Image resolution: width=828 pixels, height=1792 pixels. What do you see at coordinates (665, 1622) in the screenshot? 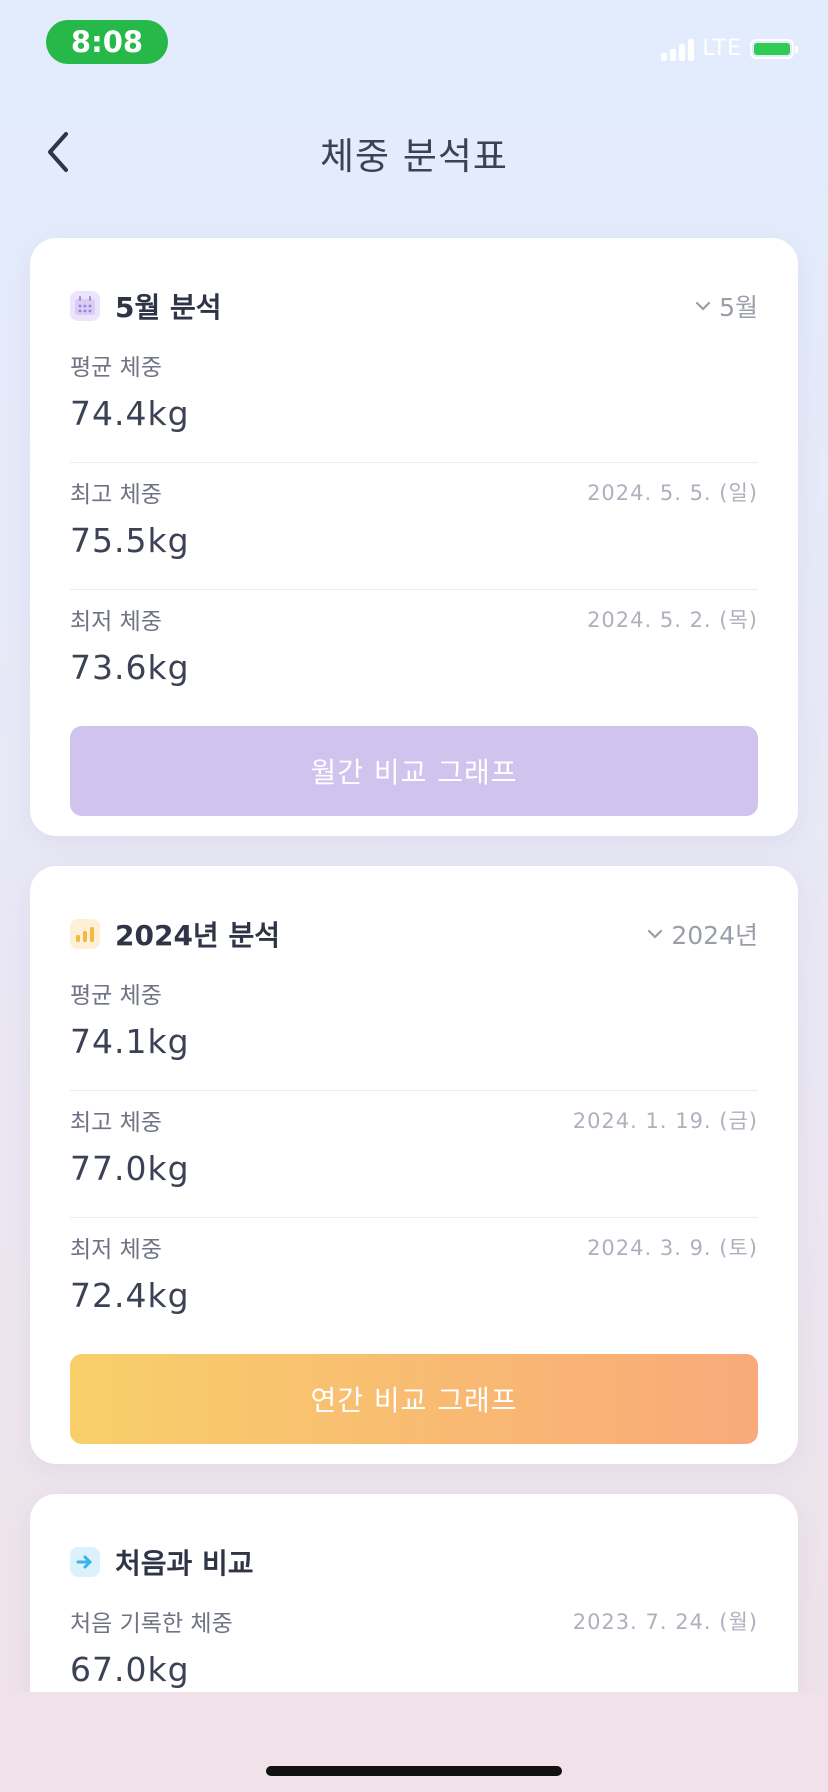
I see `row-date: 2023. 7. 24. (월)` at bounding box center [665, 1622].